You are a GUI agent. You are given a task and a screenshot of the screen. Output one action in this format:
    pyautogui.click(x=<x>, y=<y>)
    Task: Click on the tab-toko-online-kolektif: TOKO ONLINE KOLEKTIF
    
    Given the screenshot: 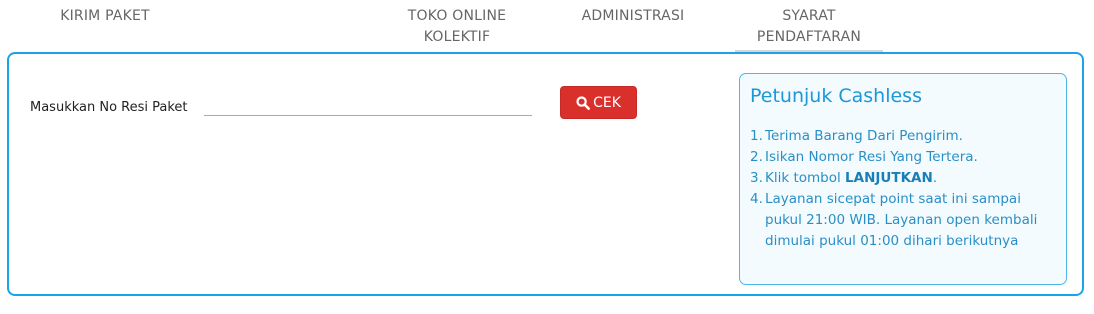 What is the action you would take?
    pyautogui.click(x=457, y=24)
    